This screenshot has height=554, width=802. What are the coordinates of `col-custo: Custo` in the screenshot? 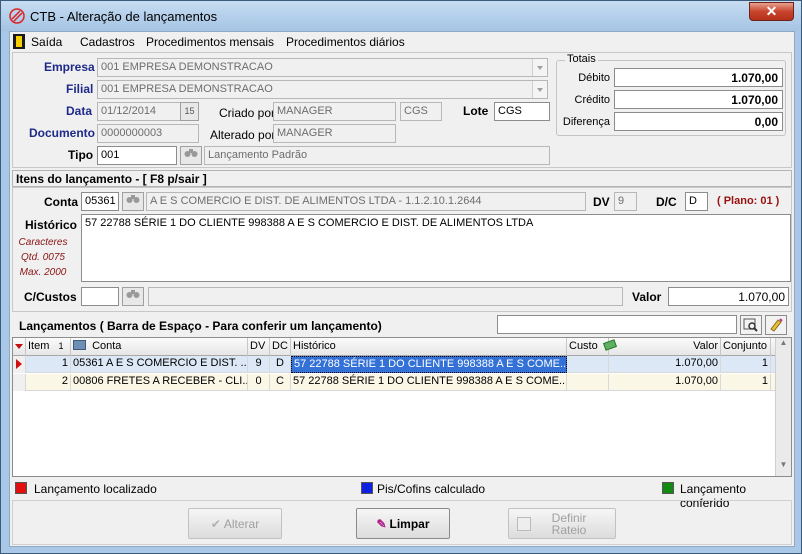 It's located at (592, 347).